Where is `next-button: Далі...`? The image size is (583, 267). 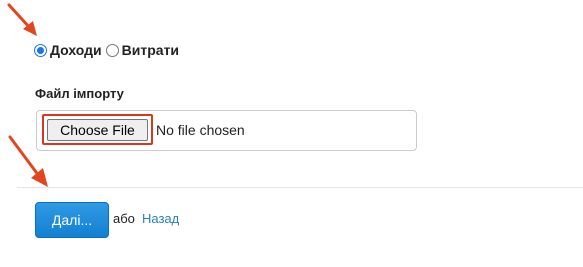
next-button: Далі... is located at coordinates (72, 220).